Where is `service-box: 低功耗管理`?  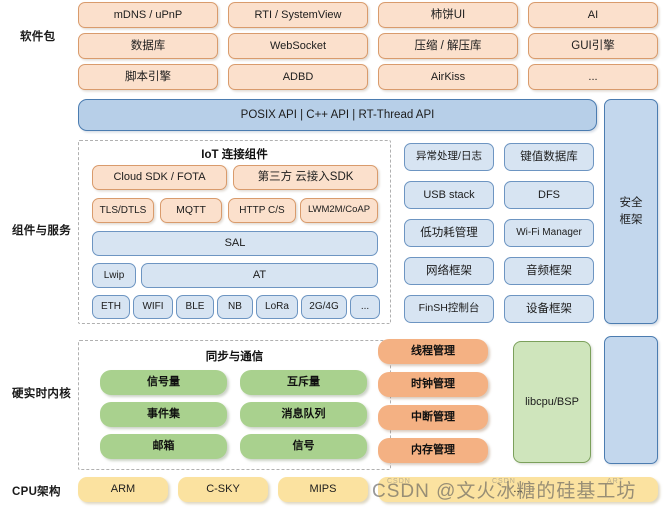 service-box: 低功耗管理 is located at coordinates (449, 233).